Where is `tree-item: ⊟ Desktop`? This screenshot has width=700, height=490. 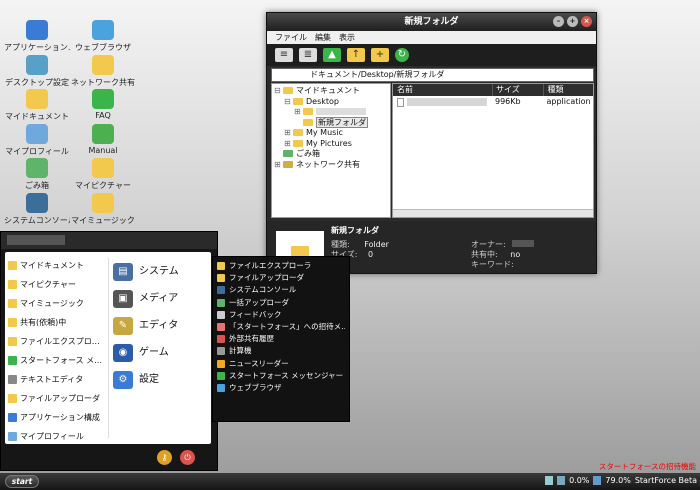
tree-item: ⊟ Desktop is located at coordinates (331, 102).